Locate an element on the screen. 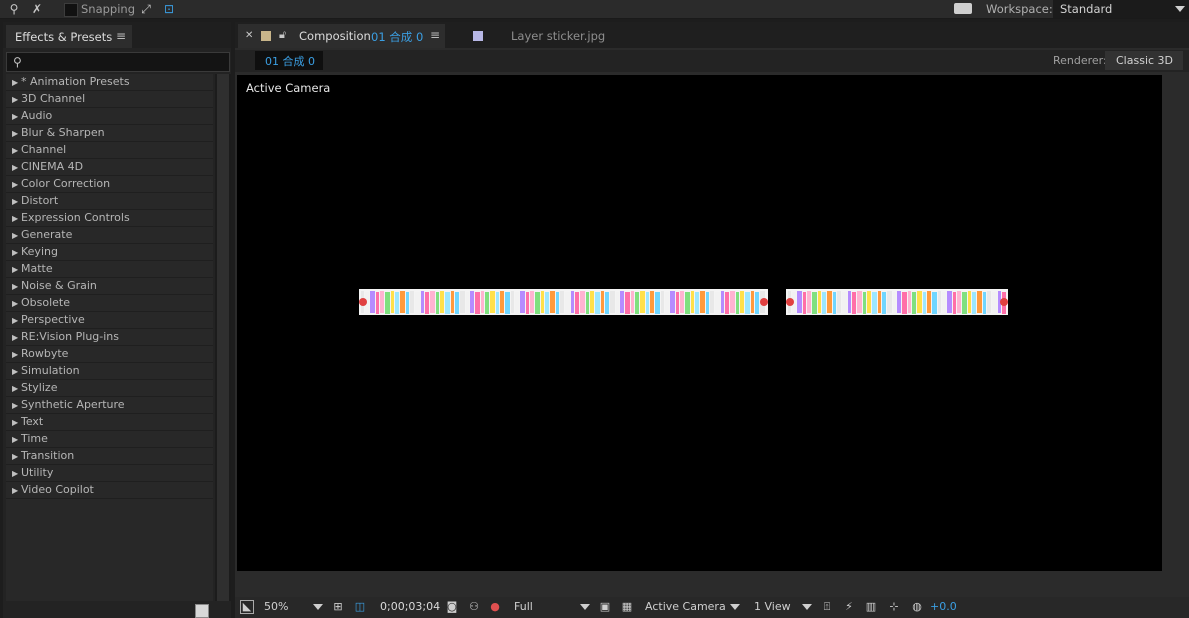  list-item: ▶ Time is located at coordinates (109, 439).